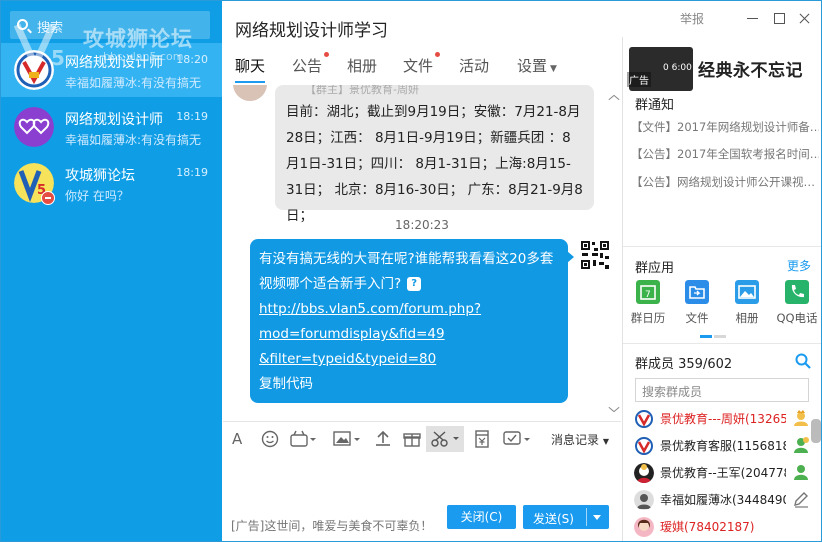 The width and height of the screenshot is (822, 542). Describe the element at coordinates (406, 271) in the screenshot. I see `outgoing-message-text: 有没有搞无线的大哥在呢?谁能帮我看看这20多套视频哪个适合新手入门?` at that location.